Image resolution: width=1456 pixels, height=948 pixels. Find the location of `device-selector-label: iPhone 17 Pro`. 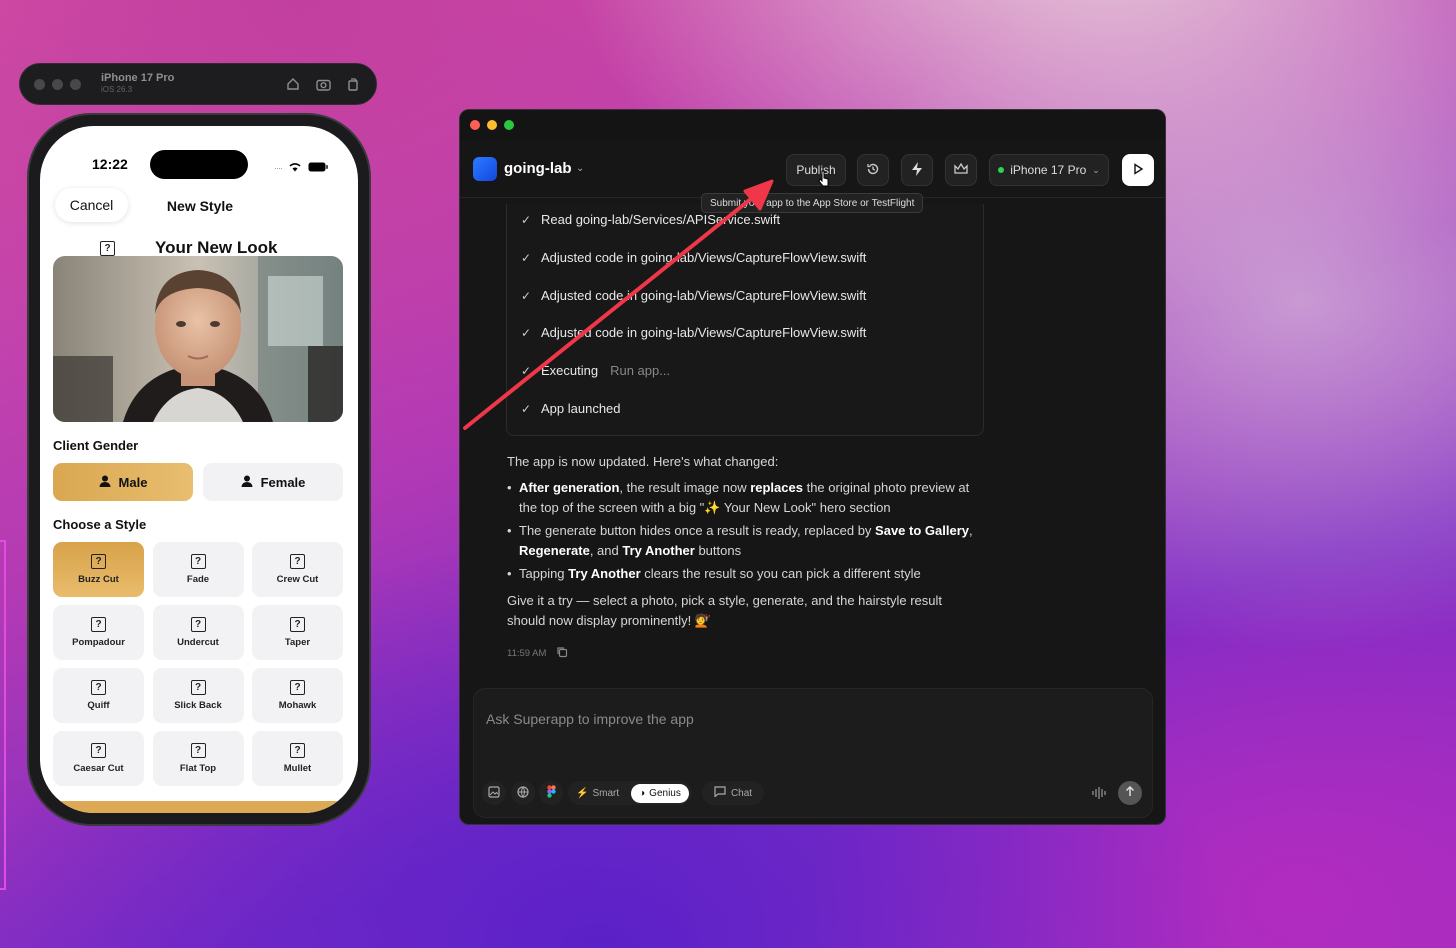

device-selector-label: iPhone 17 Pro is located at coordinates (1048, 170).